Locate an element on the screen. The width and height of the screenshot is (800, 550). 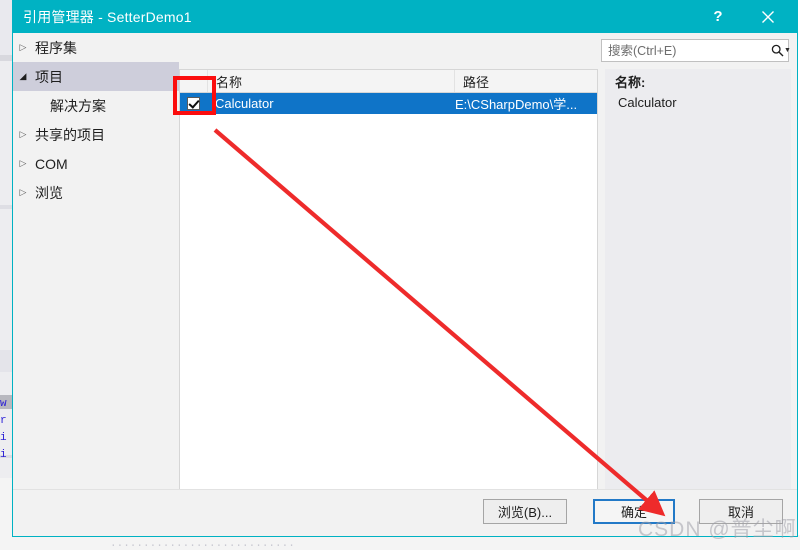
tree-item-shared-projects: ▷ 共享的项目 is located at coordinates (96, 134).